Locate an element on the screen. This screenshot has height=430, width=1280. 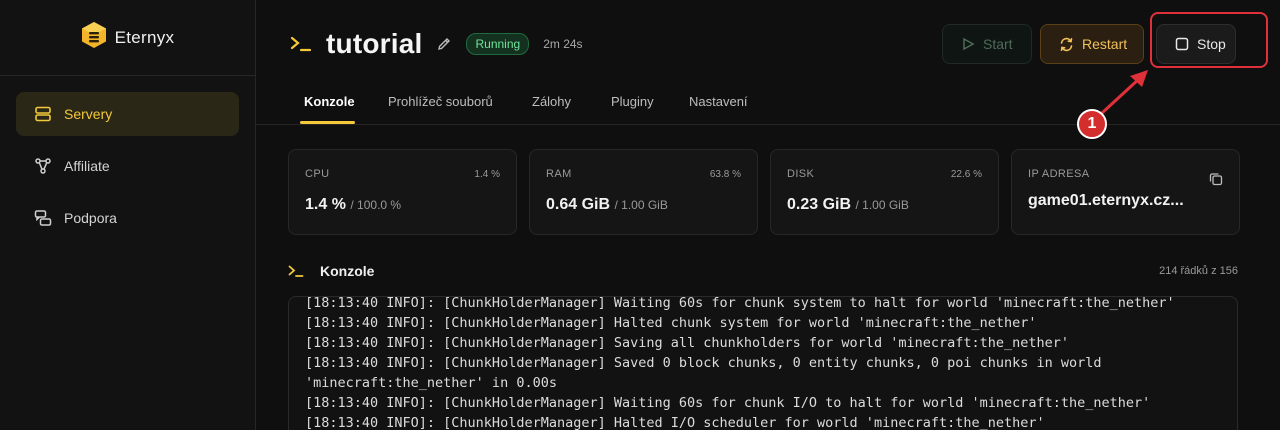
sidebar-item-servery: Servery is located at coordinates (127, 114).